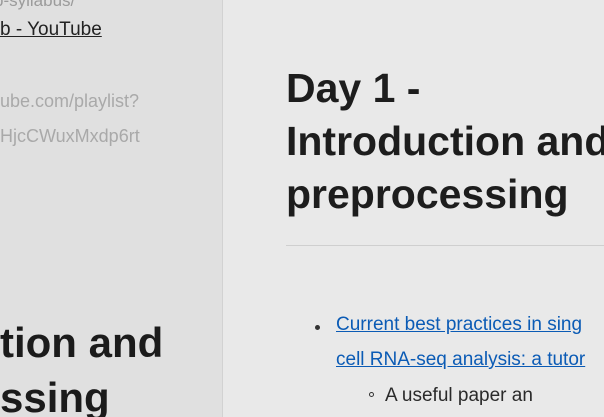 The height and width of the screenshot is (417, 604). Describe the element at coordinates (459, 395) in the screenshot. I see `sub-list-item: A useful paper an` at that location.